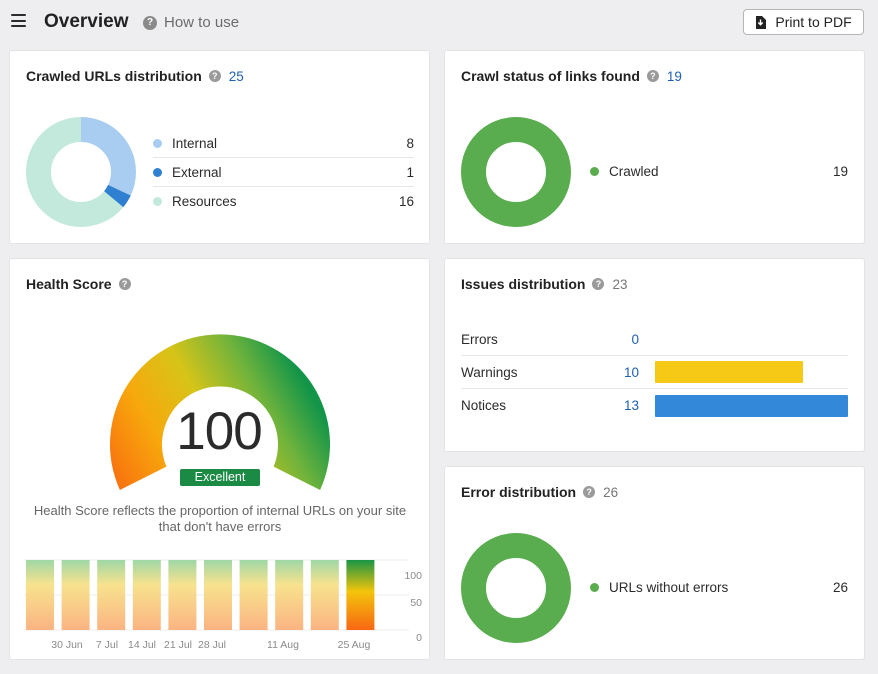 Image resolution: width=878 pixels, height=674 pixels. I want to click on health-score-title: Health Score, so click(69, 284).